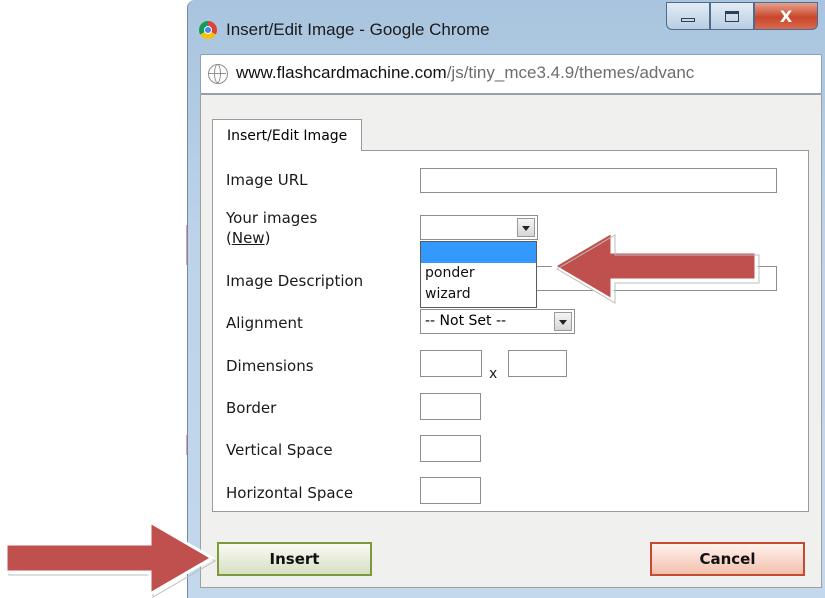 The width and height of the screenshot is (825, 598). Describe the element at coordinates (466, 321) in the screenshot. I see `alignment-selected: -- Not Set --` at that location.